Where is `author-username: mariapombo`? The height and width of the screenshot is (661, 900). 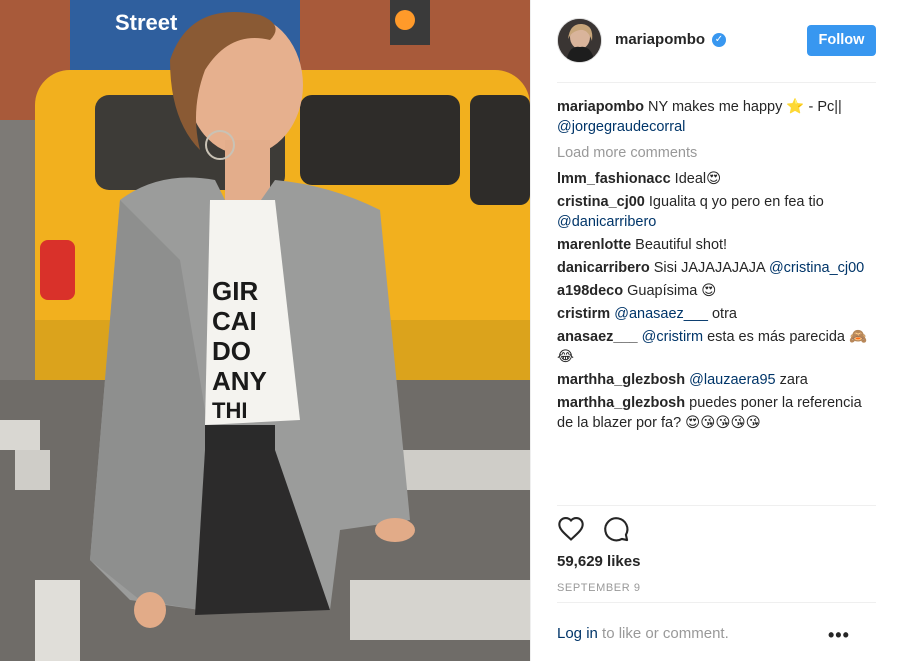
author-username: mariapombo is located at coordinates (660, 39).